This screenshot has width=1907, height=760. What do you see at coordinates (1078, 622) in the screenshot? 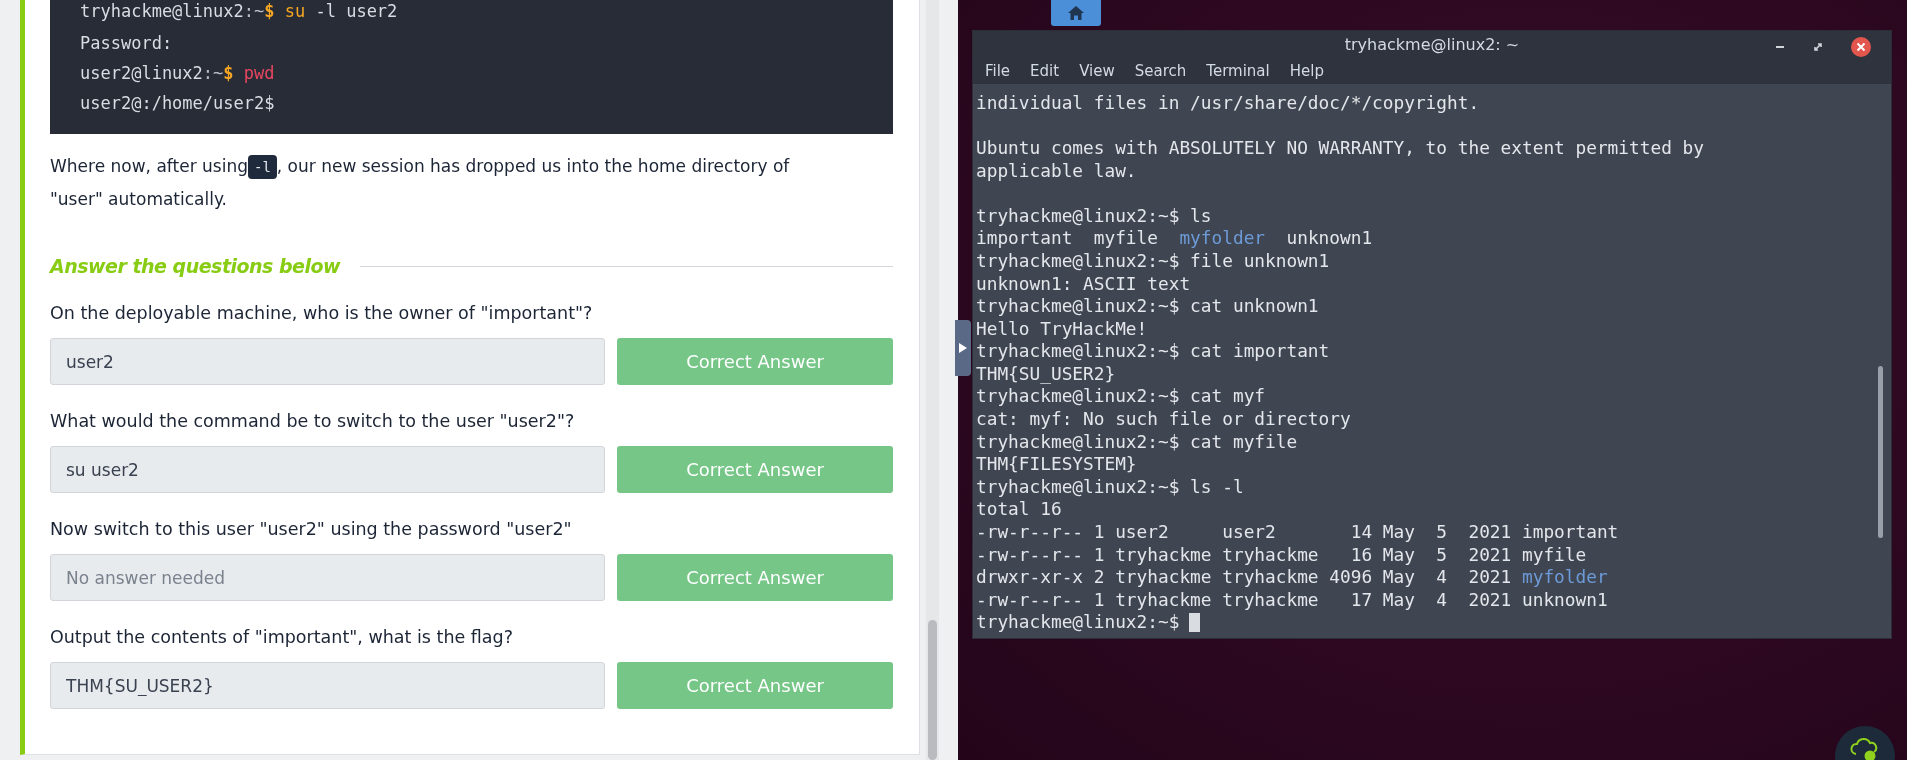
I see `terminal-line: tryhackme@linux2:~$` at bounding box center [1078, 622].